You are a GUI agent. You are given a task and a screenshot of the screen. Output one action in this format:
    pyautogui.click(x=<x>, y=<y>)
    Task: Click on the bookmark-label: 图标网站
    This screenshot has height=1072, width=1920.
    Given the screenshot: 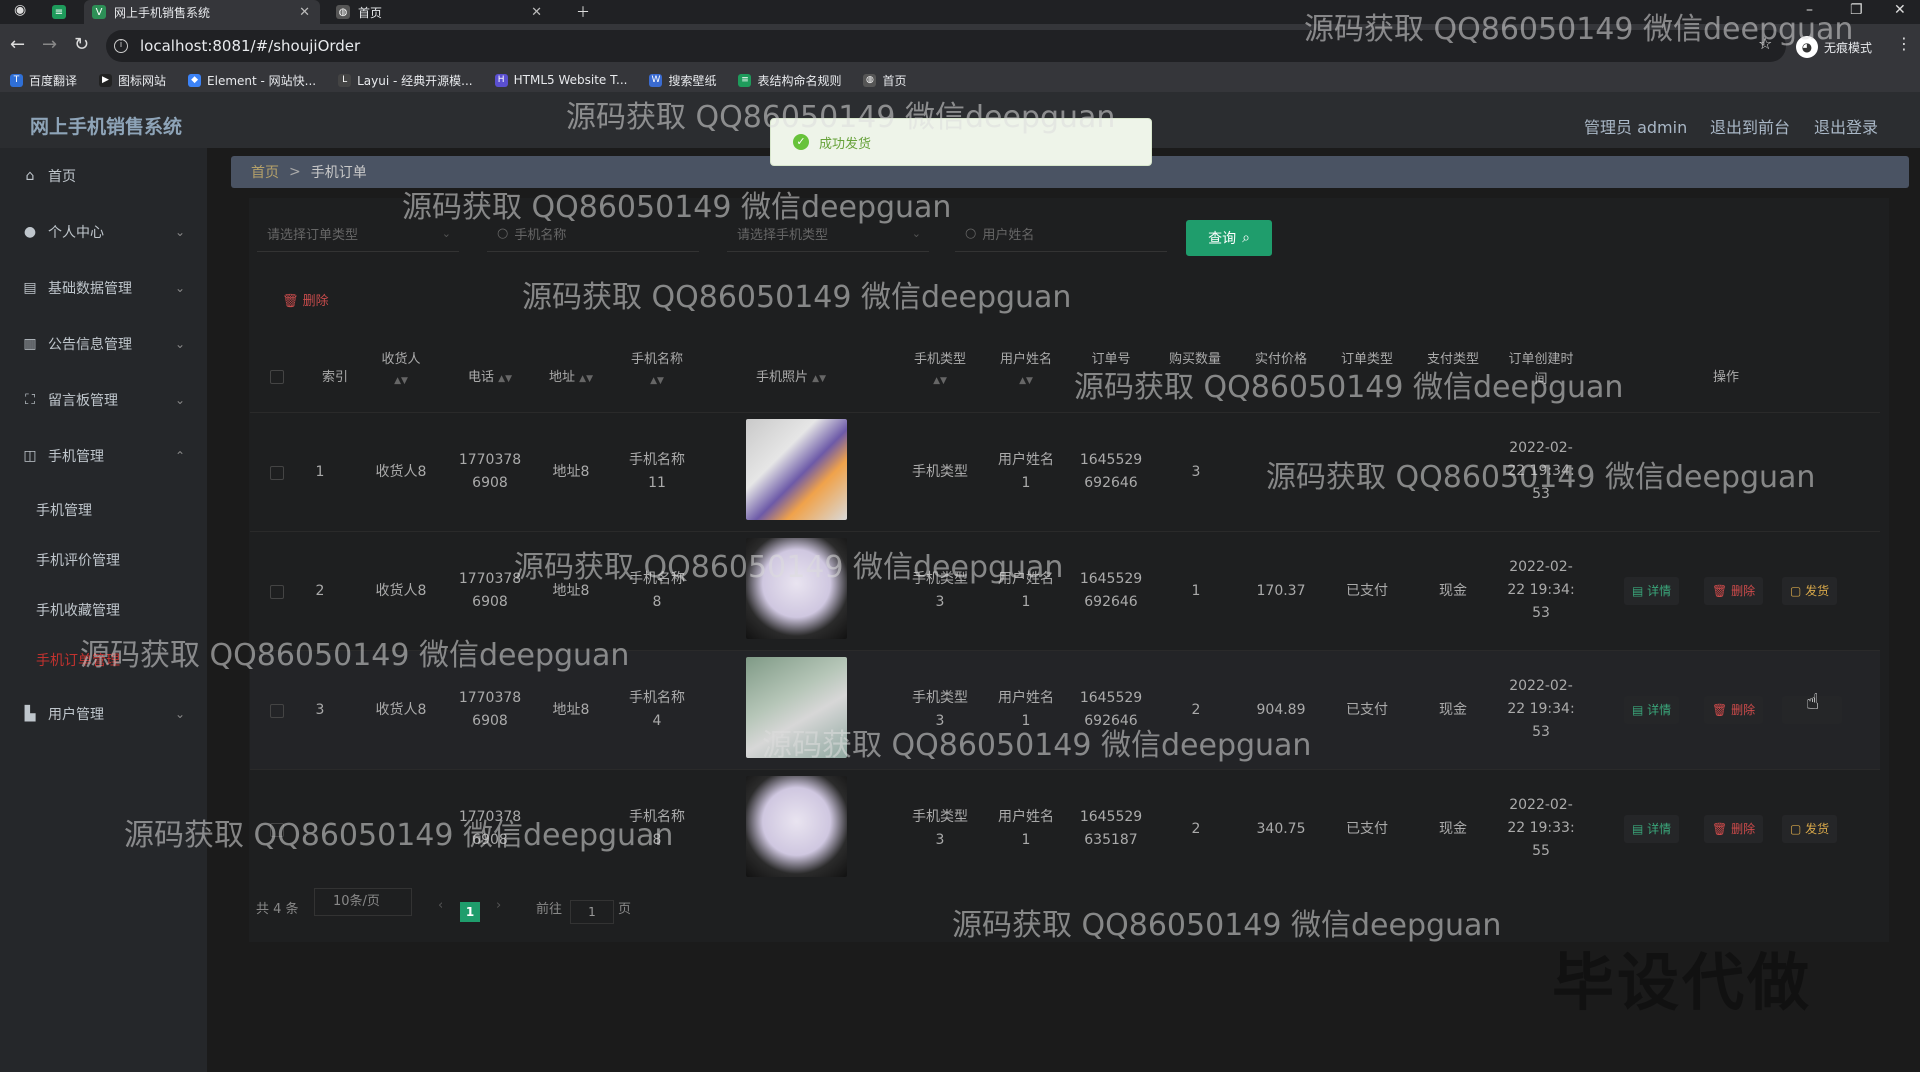 What is the action you would take?
    pyautogui.click(x=142, y=80)
    